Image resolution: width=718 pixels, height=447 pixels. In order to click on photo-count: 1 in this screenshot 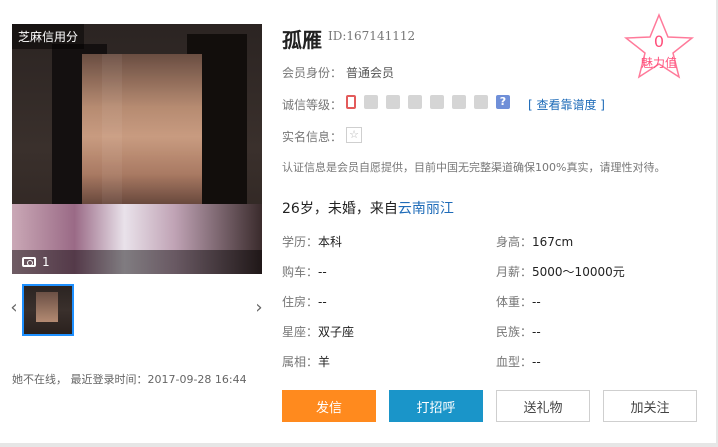, I will do `click(46, 262)`.